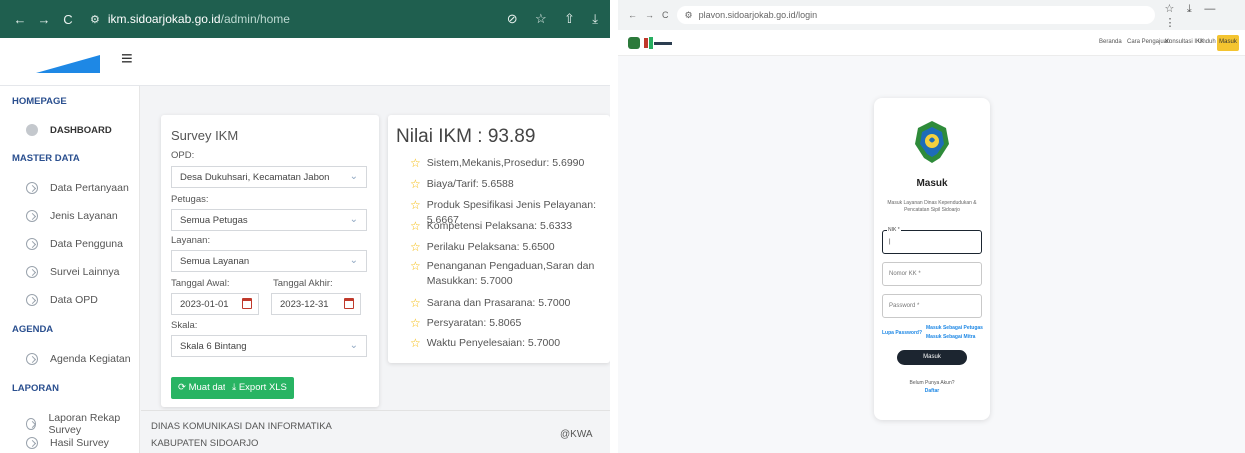 The width and height of the screenshot is (1245, 453). I want to click on ikm-item: ☆ Persyaratan: 5.8065, so click(465, 323).